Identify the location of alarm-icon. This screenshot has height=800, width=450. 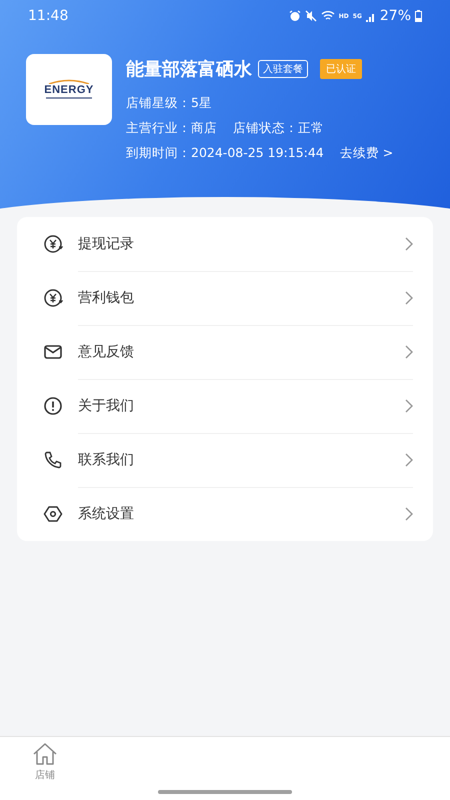
(294, 16).